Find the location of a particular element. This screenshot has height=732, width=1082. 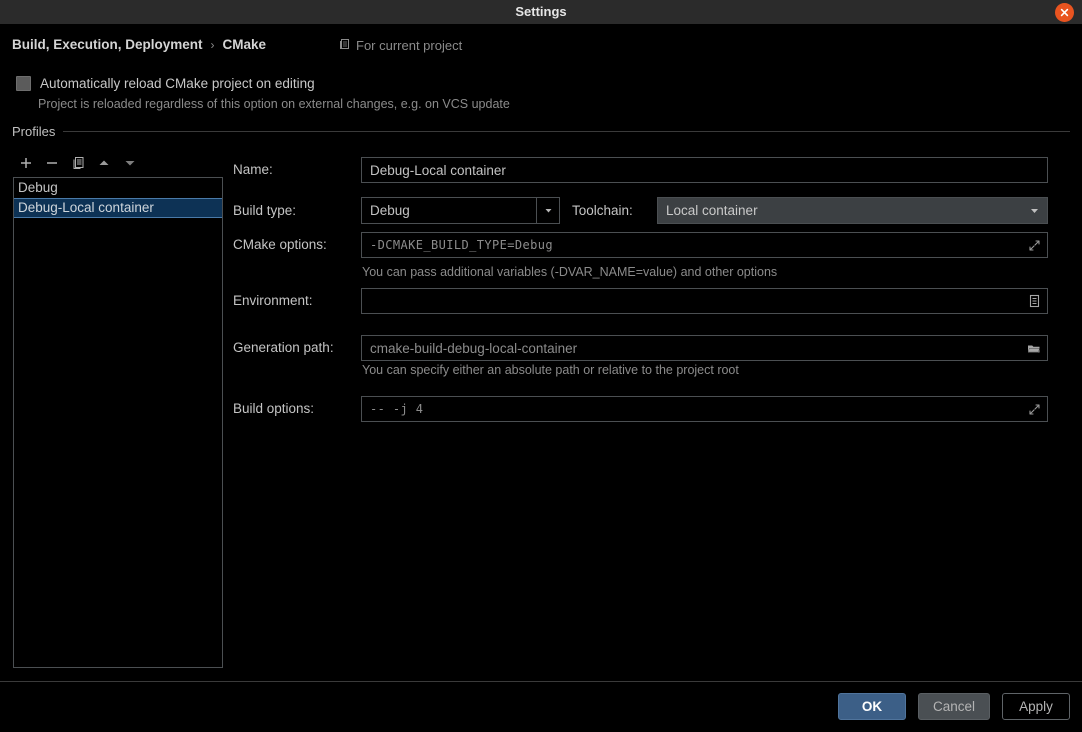

ok-button: OK is located at coordinates (871, 706).